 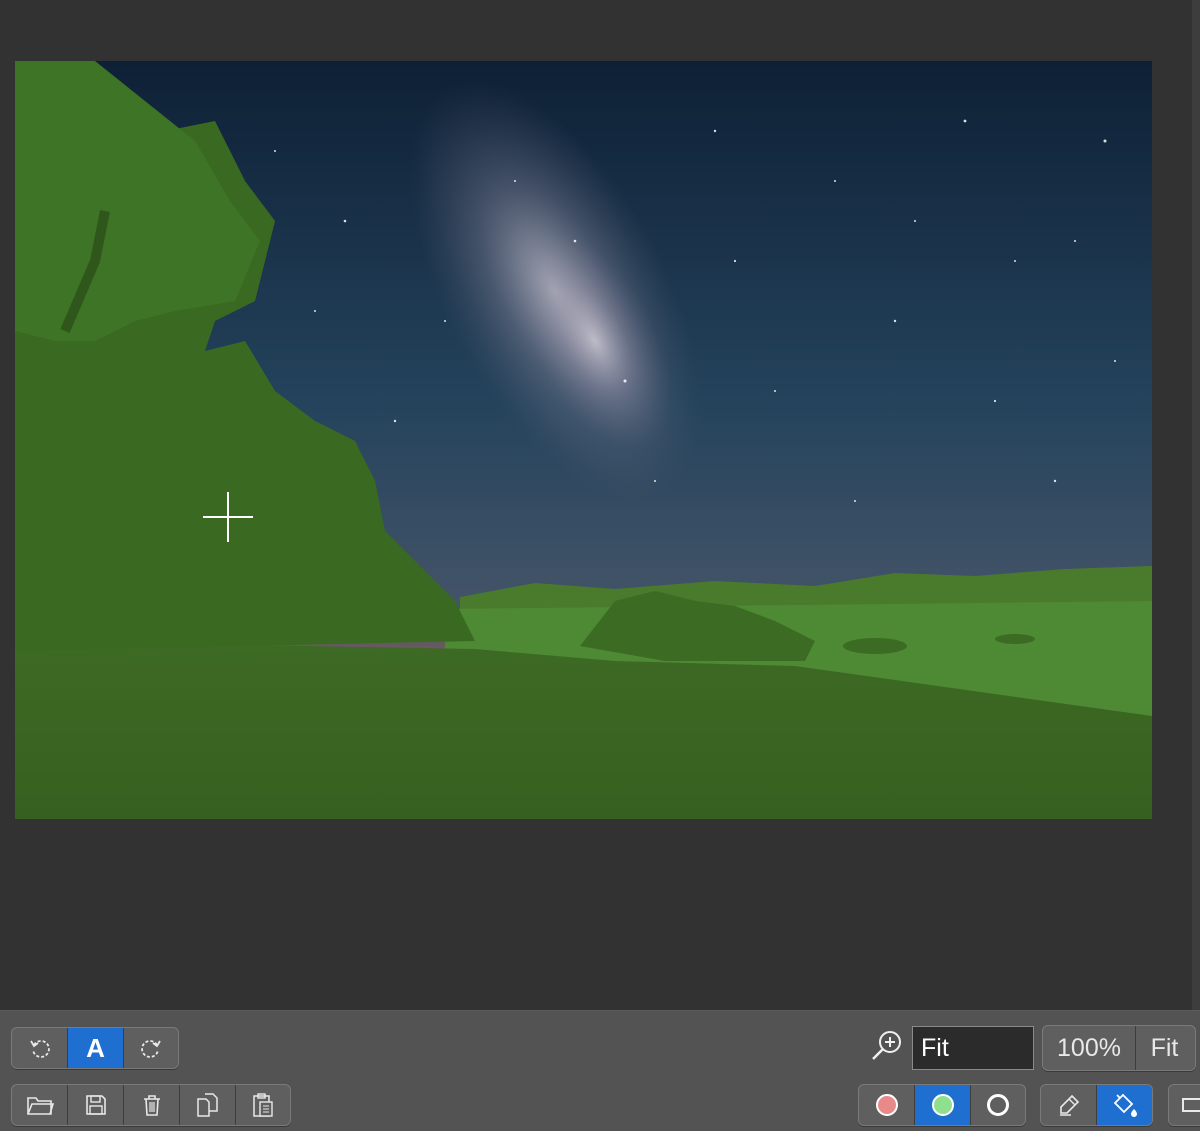 I want to click on rectangle-tool-button, so click(x=1184, y=1105).